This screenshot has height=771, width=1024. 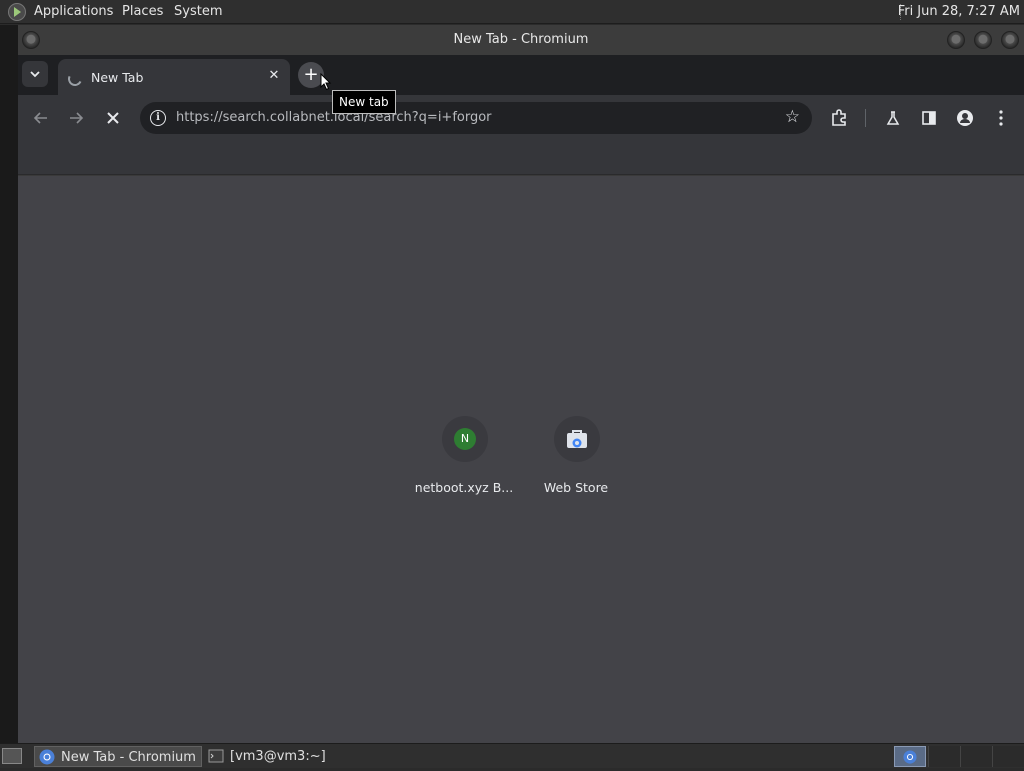 I want to click on window-menu-button, so click(x=31, y=40).